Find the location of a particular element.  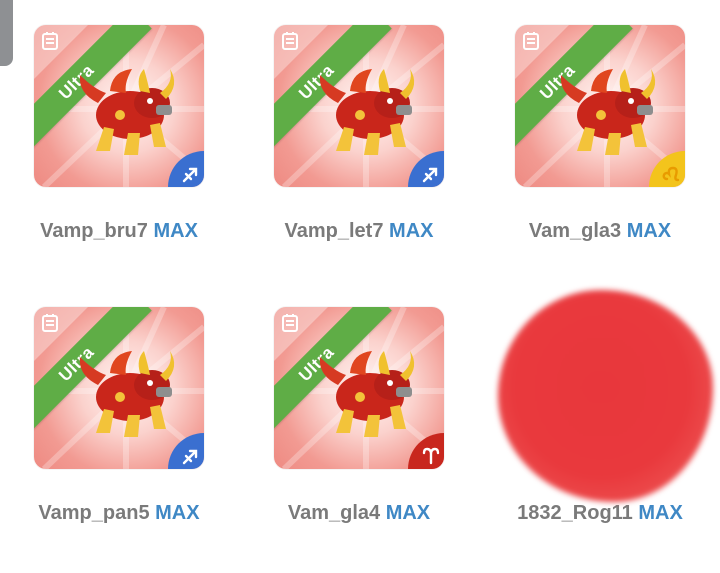

monster-name: Vam_gla4 is located at coordinates (334, 513).